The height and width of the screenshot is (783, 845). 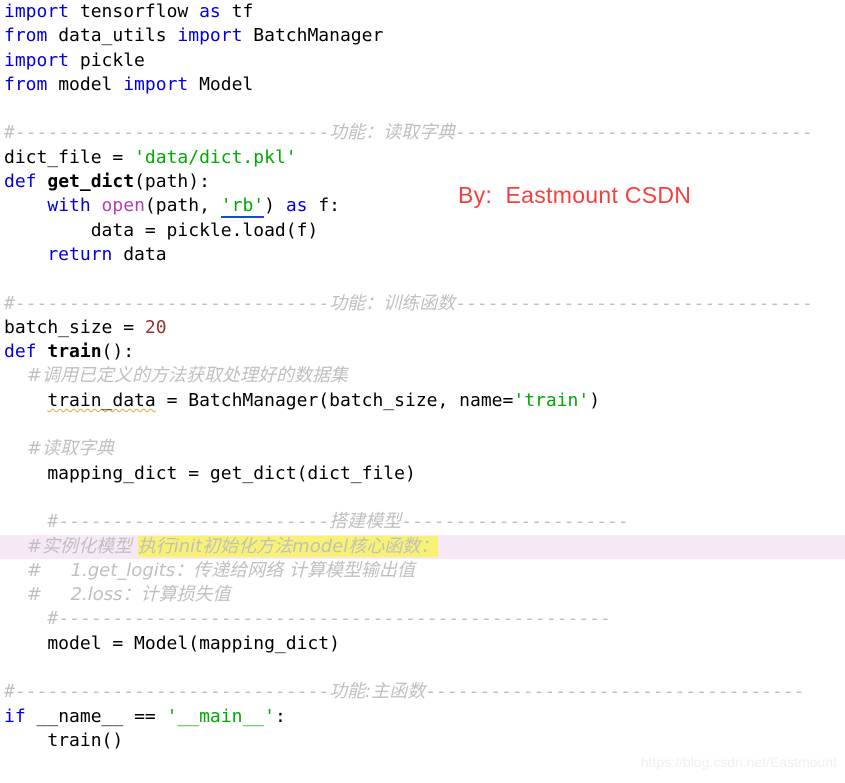 What do you see at coordinates (85, 84) in the screenshot?
I see `module-name: model` at bounding box center [85, 84].